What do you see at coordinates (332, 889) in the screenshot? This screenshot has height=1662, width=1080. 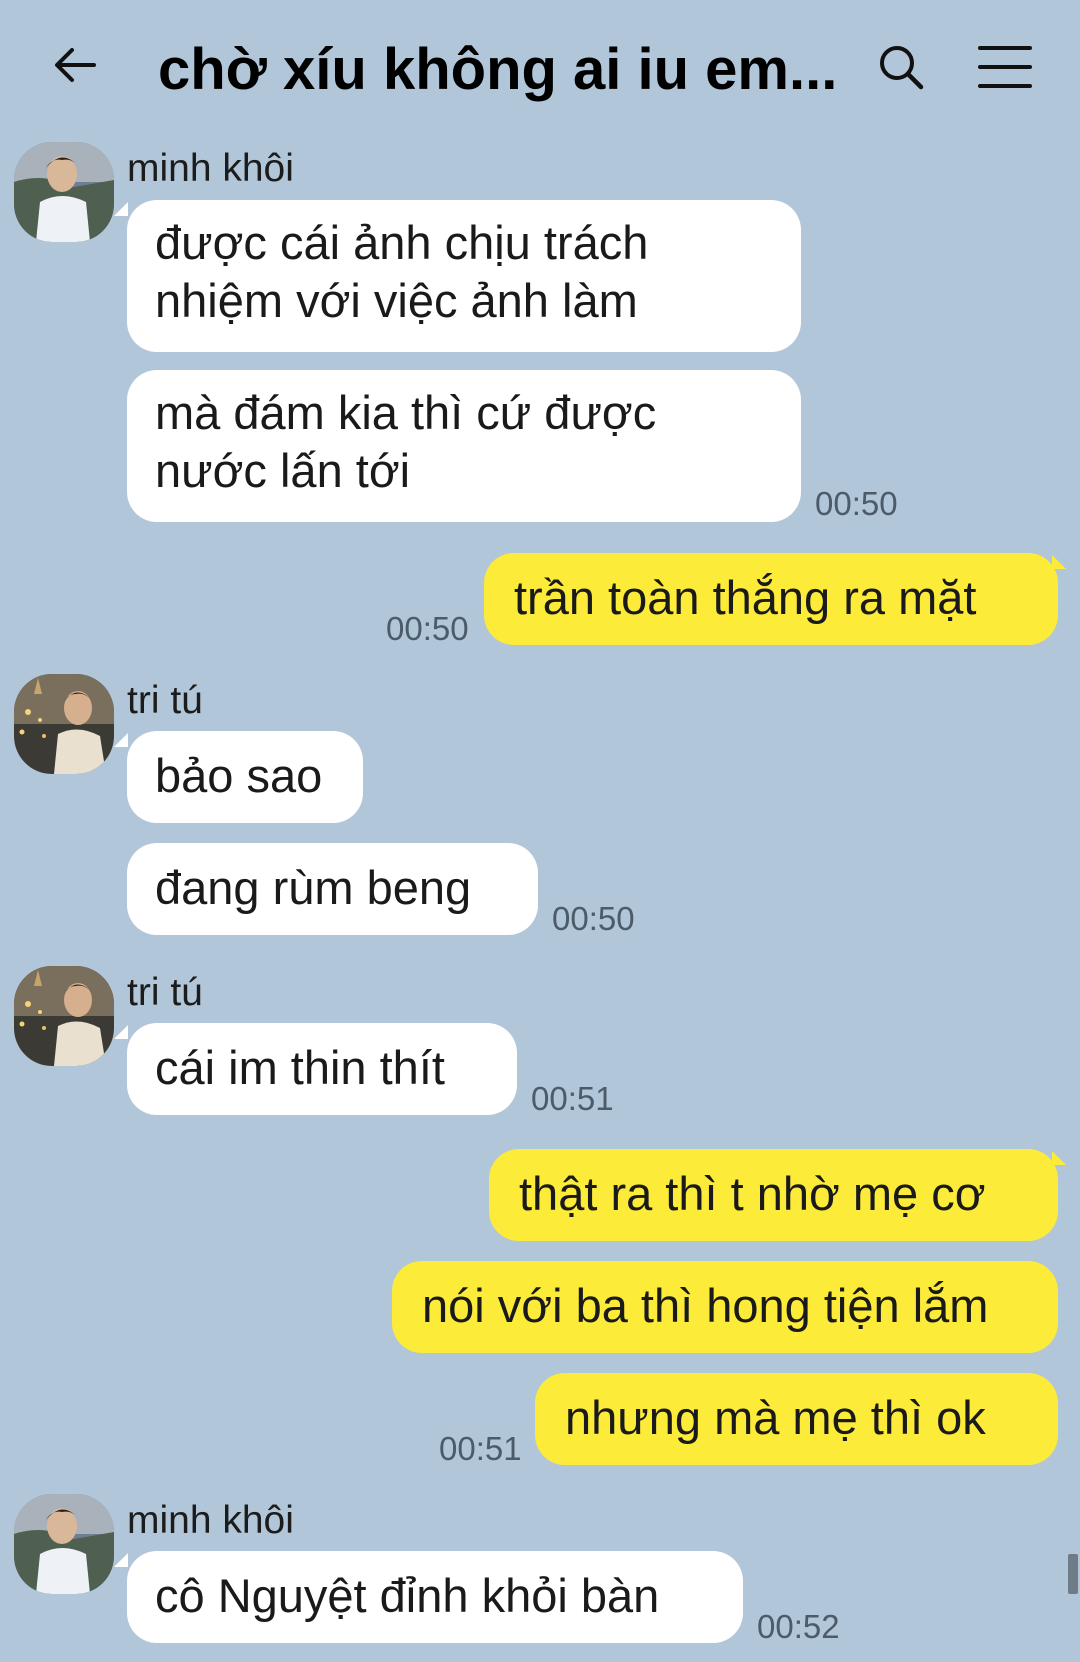 I see `message-bubble-incoming: đang rùm beng` at bounding box center [332, 889].